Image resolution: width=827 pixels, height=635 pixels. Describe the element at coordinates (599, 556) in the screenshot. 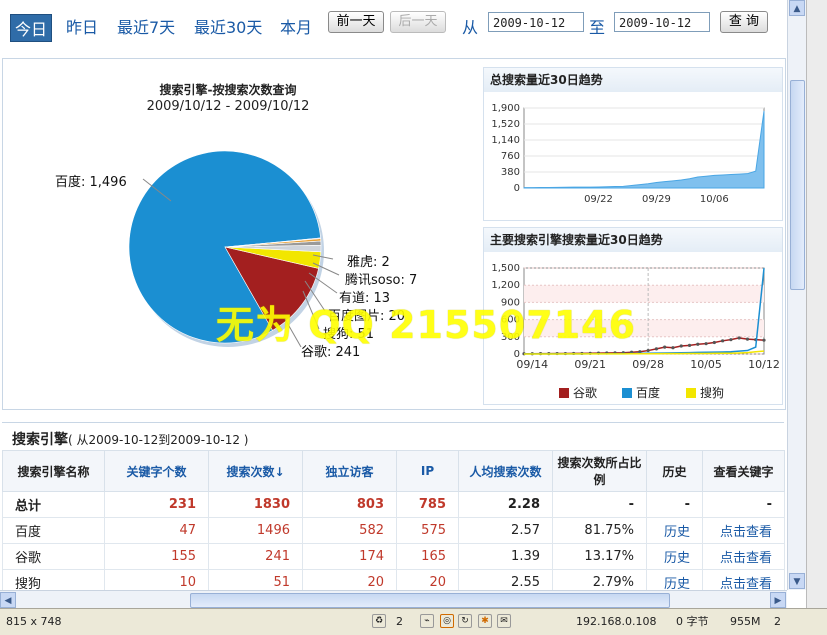

I see `table-cell: 13.17%` at that location.